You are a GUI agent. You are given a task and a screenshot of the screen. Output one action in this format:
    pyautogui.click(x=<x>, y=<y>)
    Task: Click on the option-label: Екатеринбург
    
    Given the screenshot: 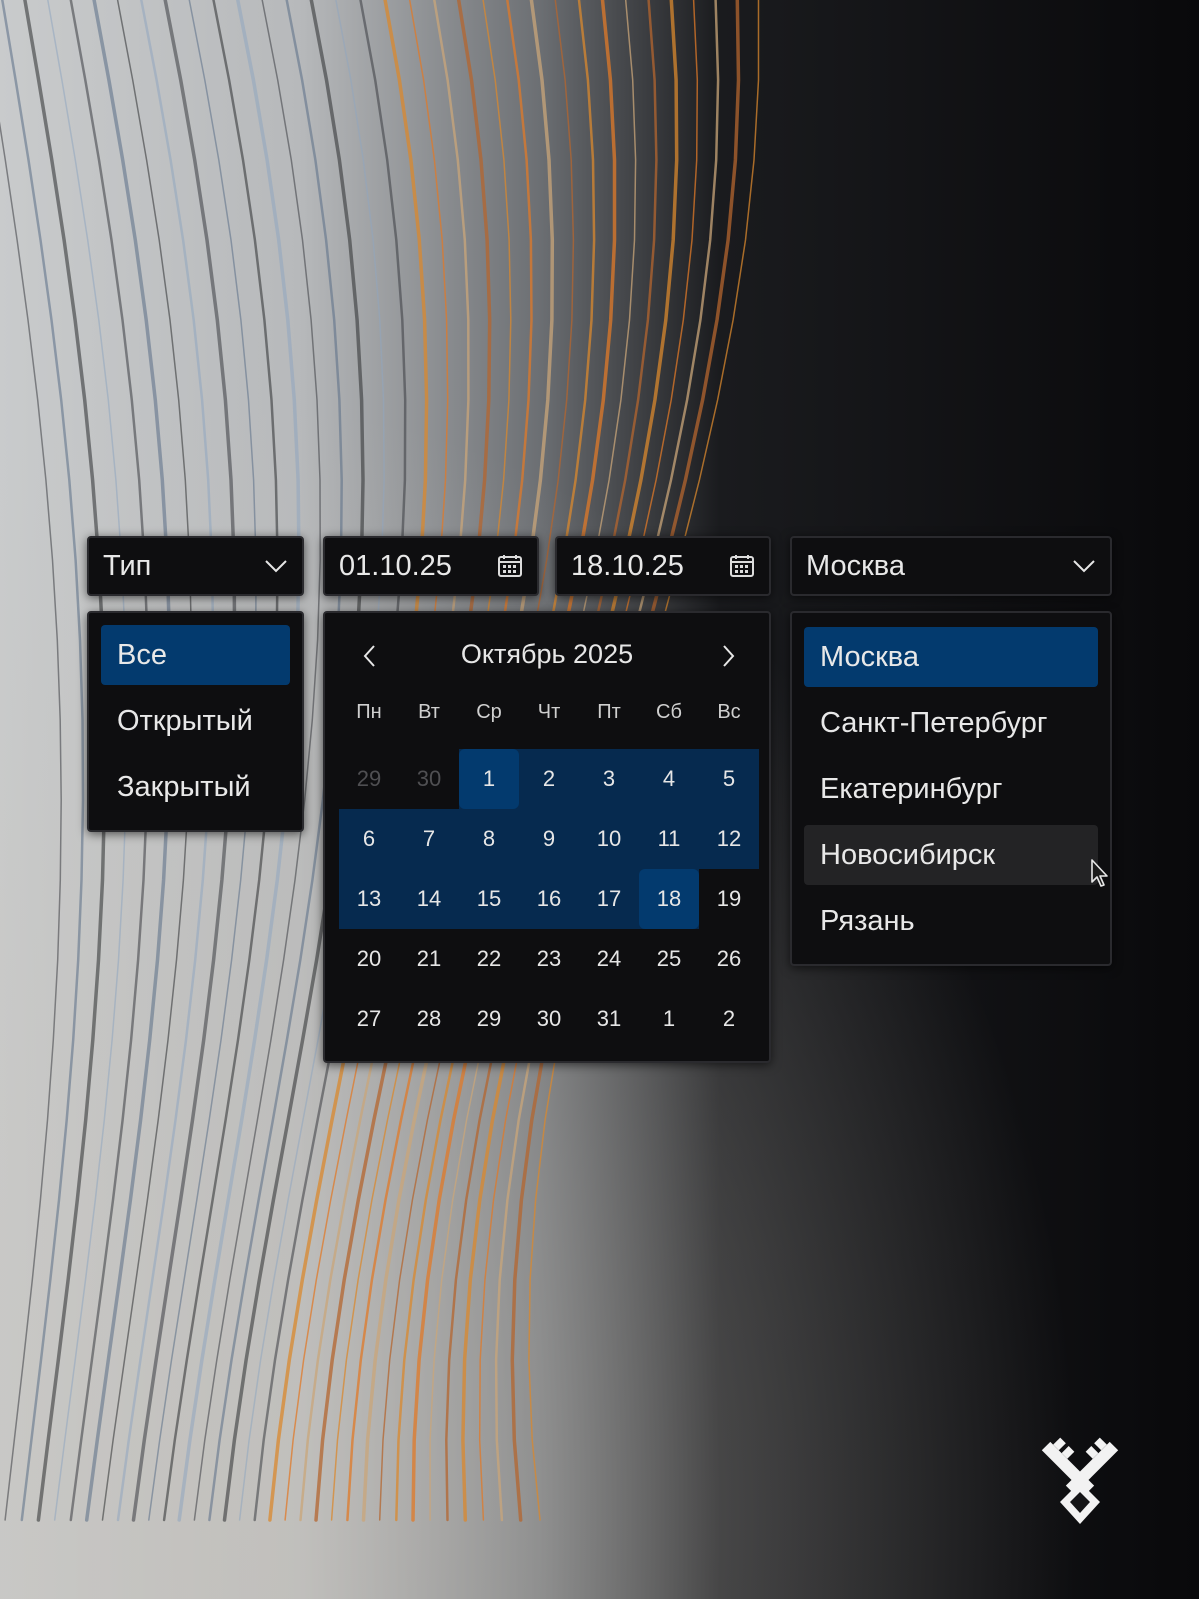 What is the action you would take?
    pyautogui.click(x=911, y=788)
    